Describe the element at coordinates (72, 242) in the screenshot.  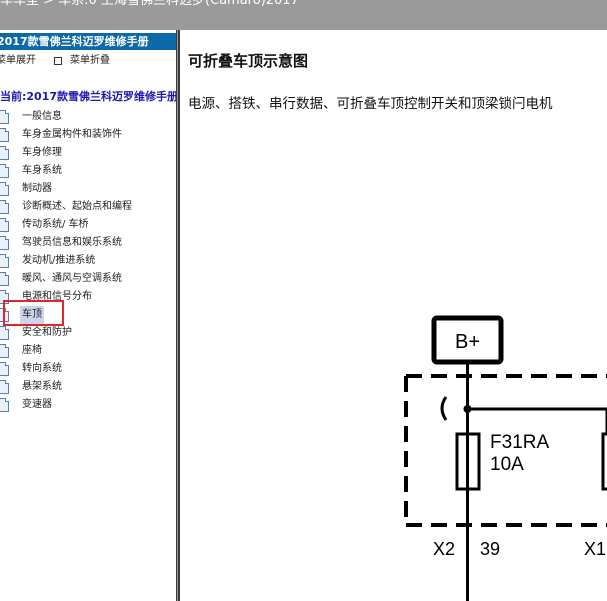
I see `tree-item-label: 驾驶员信息和娱乐系统` at that location.